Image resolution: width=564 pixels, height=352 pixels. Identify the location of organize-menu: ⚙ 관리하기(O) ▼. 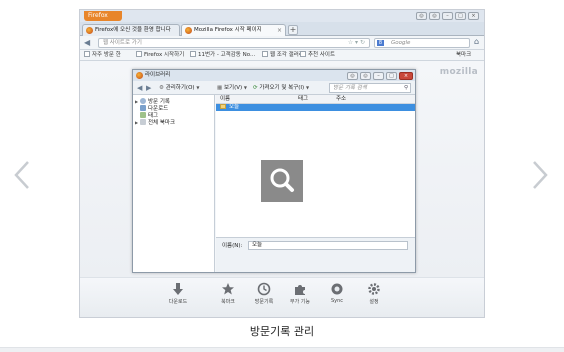
(179, 88).